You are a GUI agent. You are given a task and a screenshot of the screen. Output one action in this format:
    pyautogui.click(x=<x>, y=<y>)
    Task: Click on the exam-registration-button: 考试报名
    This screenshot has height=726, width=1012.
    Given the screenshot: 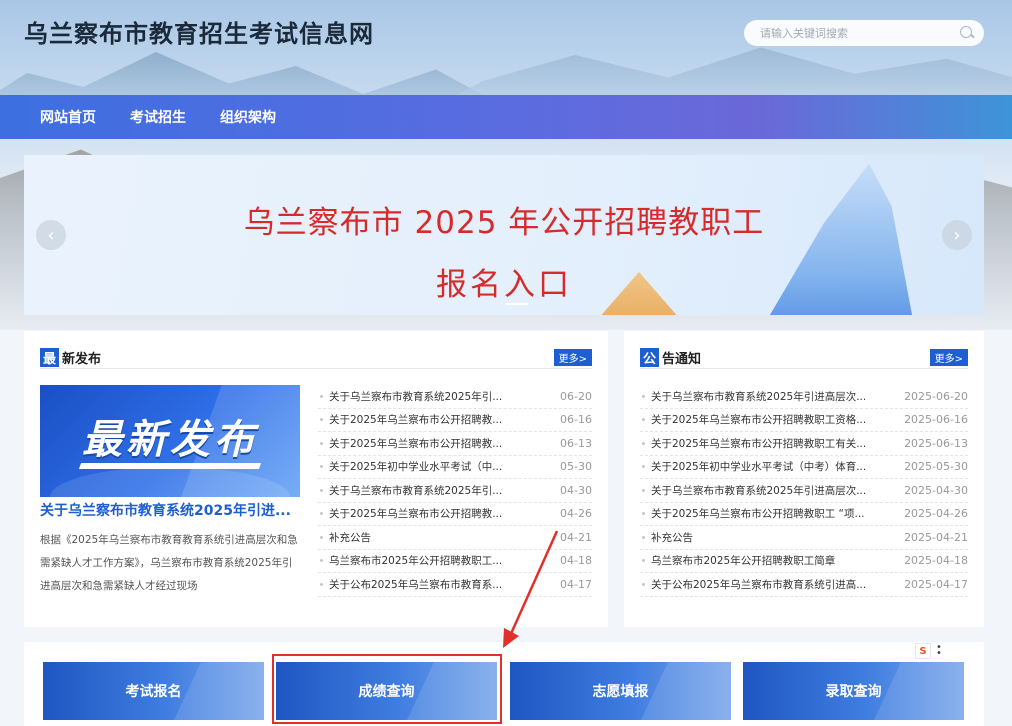 What is the action you would take?
    pyautogui.click(x=153, y=691)
    